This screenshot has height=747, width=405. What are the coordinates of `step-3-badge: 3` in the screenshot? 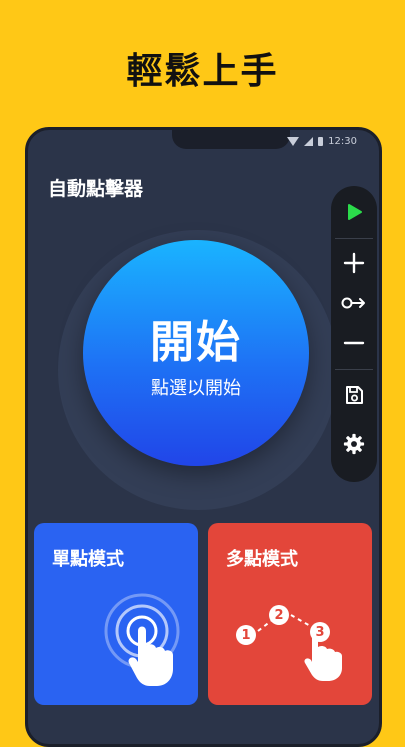 It's located at (320, 632).